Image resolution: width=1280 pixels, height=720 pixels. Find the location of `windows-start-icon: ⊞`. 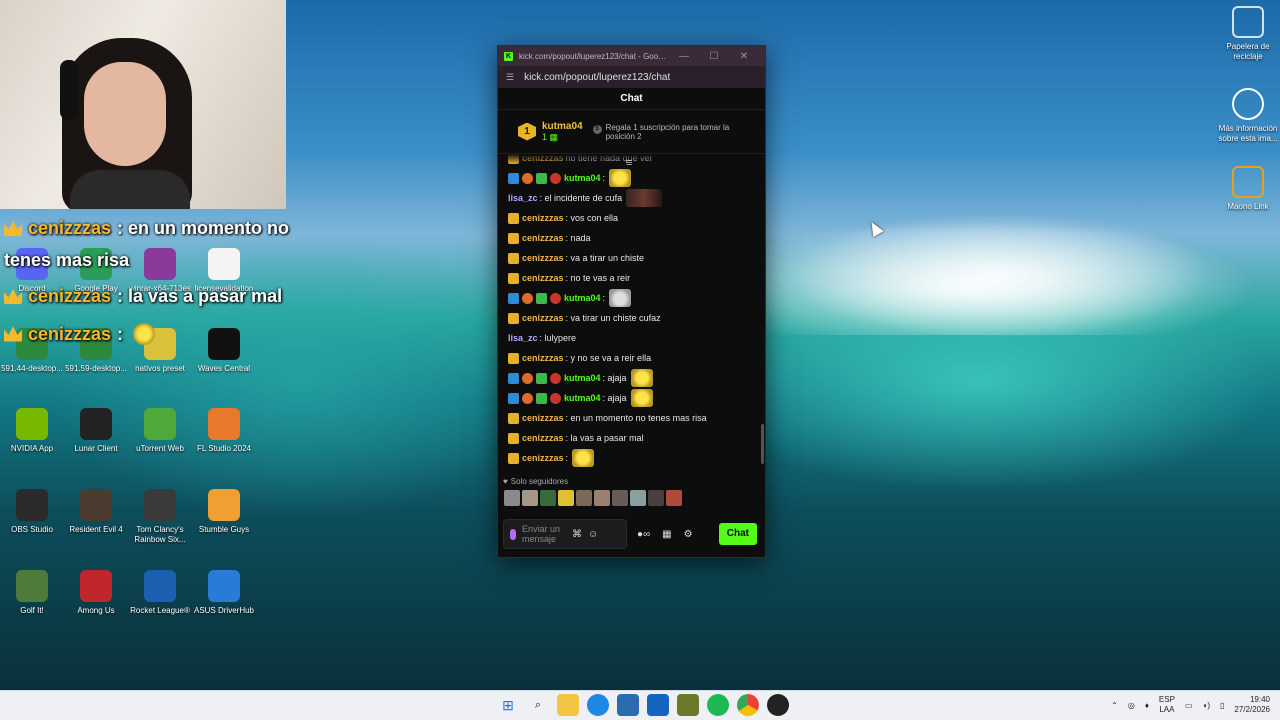

windows-start-icon: ⊞ is located at coordinates (508, 705).